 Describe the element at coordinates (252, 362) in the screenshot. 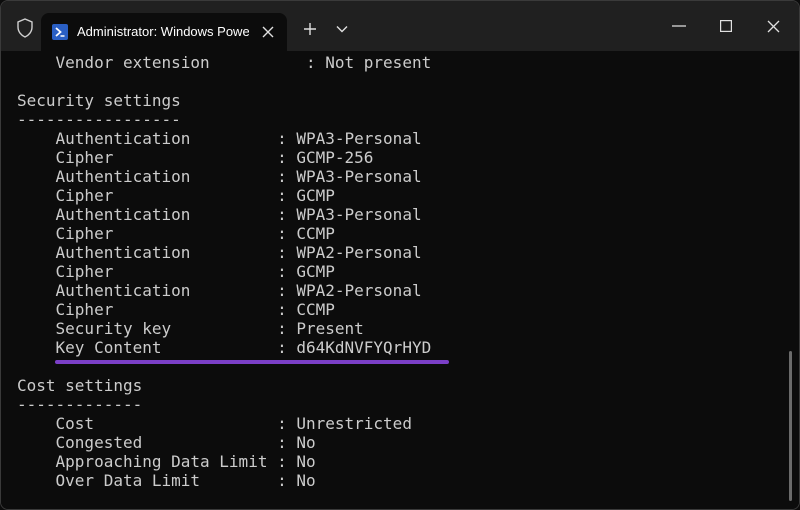

I see `key-content-underline` at that location.